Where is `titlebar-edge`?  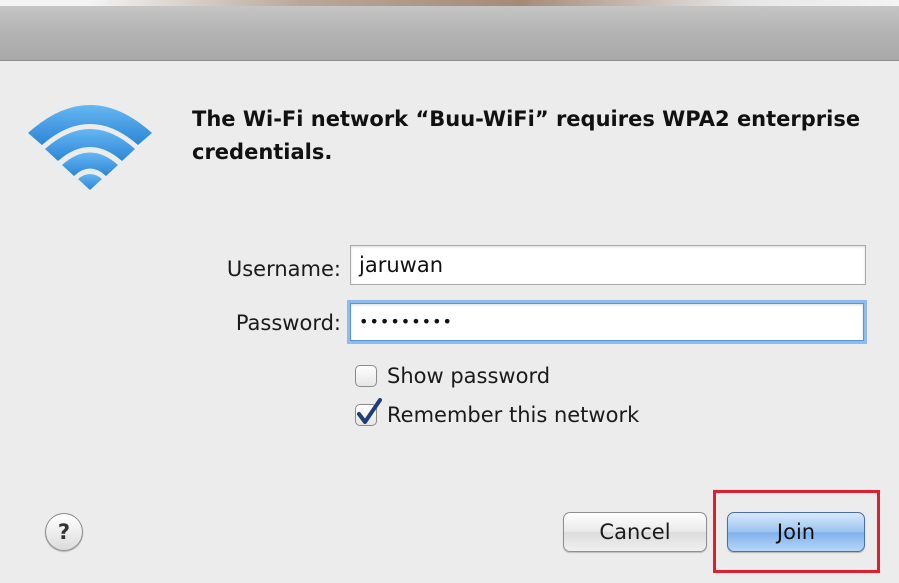 titlebar-edge is located at coordinates (449, 3).